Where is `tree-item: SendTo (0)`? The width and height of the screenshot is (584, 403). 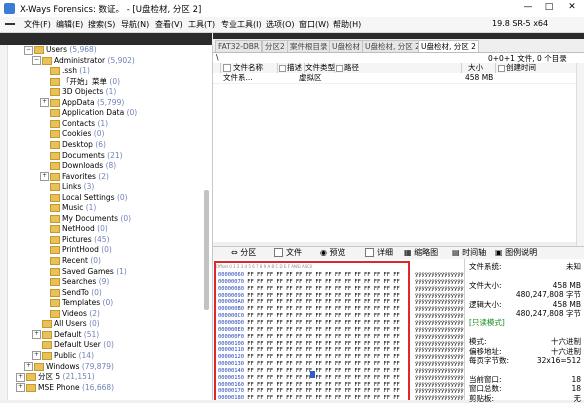 tree-item: SendTo (0) is located at coordinates (71, 293).